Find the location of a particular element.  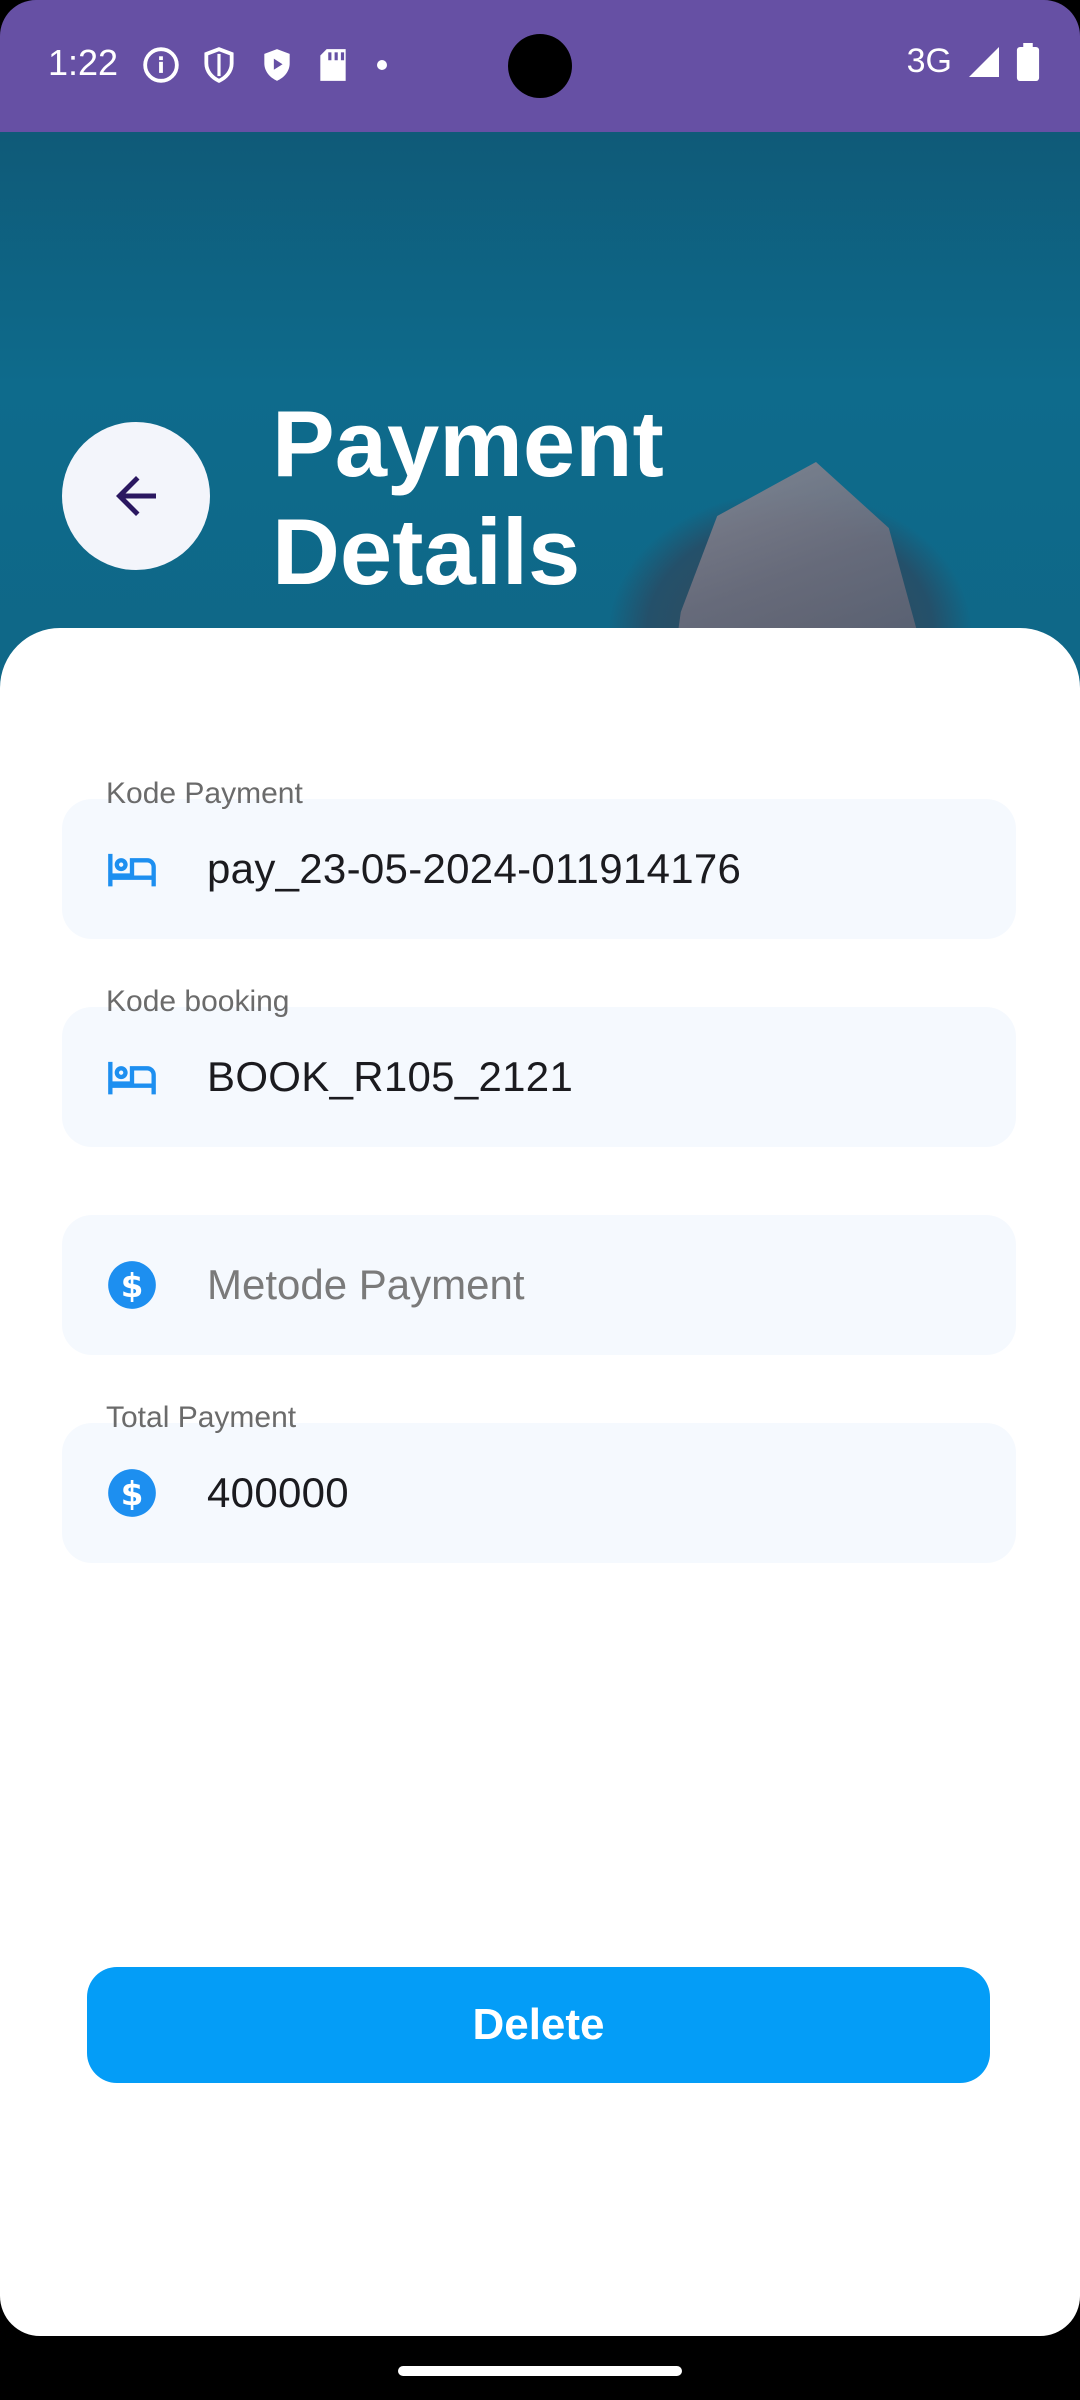

page-title: Payment Details is located at coordinates (468, 497).